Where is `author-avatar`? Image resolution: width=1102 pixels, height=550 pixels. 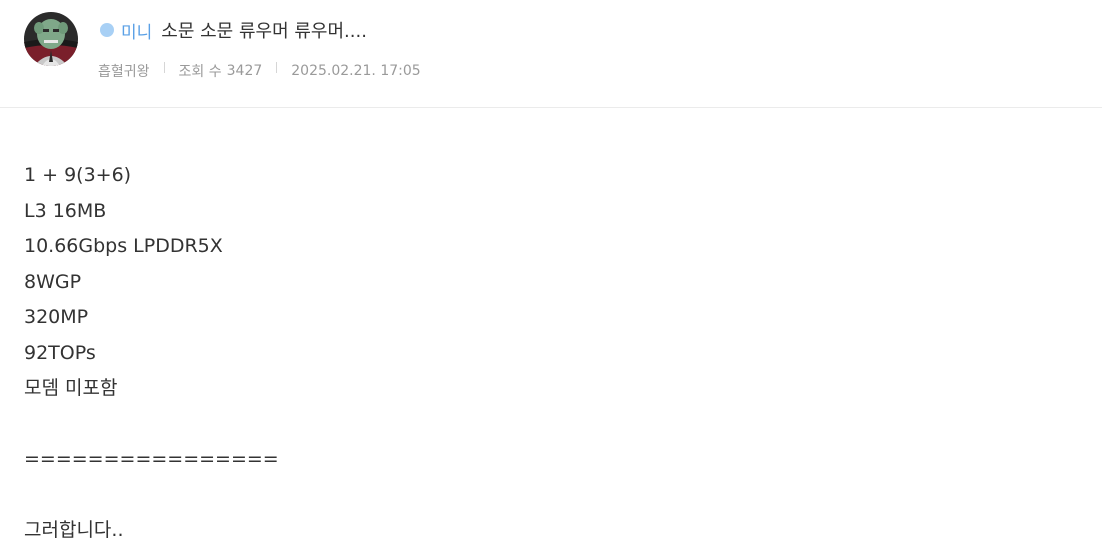 author-avatar is located at coordinates (51, 39).